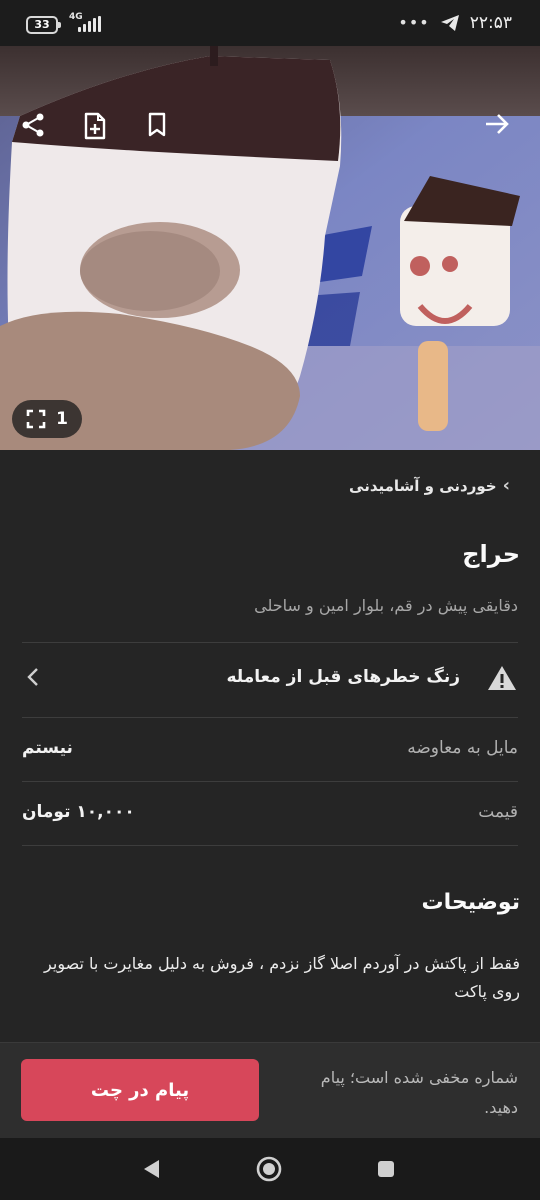  Describe the element at coordinates (449, 23) in the screenshot. I see `telegram-icon` at that location.